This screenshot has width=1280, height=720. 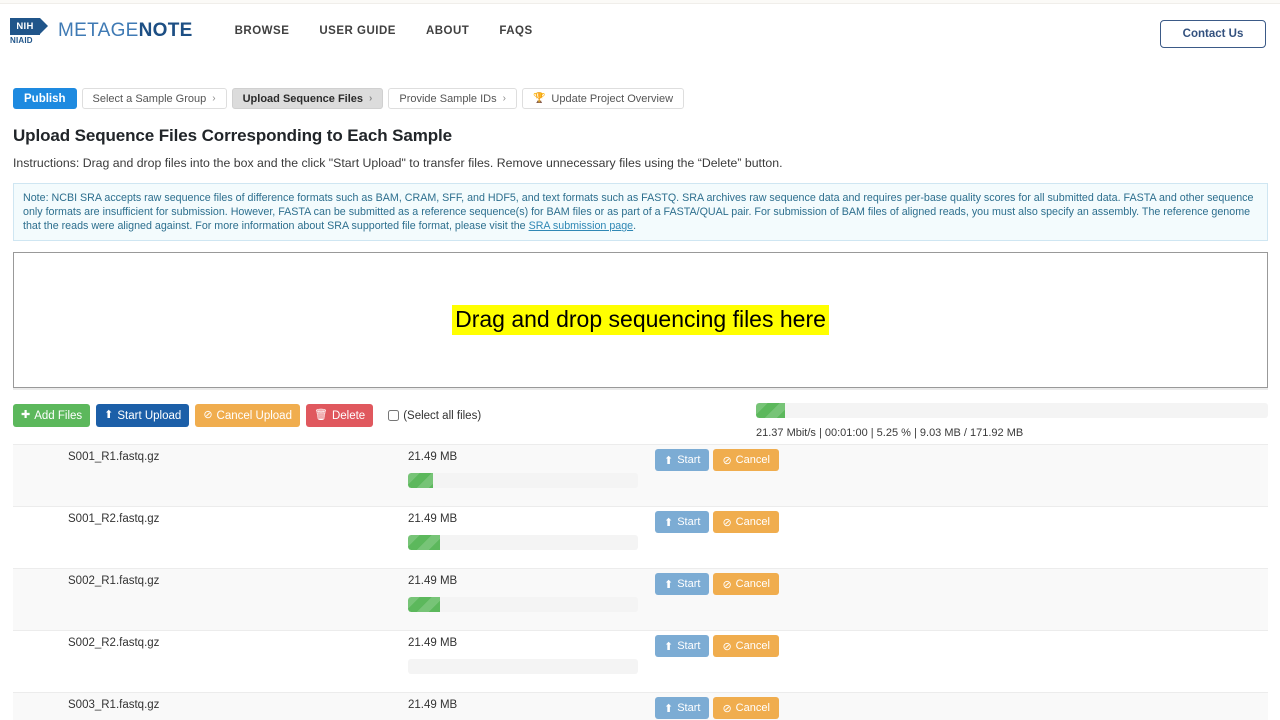 I want to click on breadcrumb-step-label: Select a Sample Group, so click(x=149, y=98).